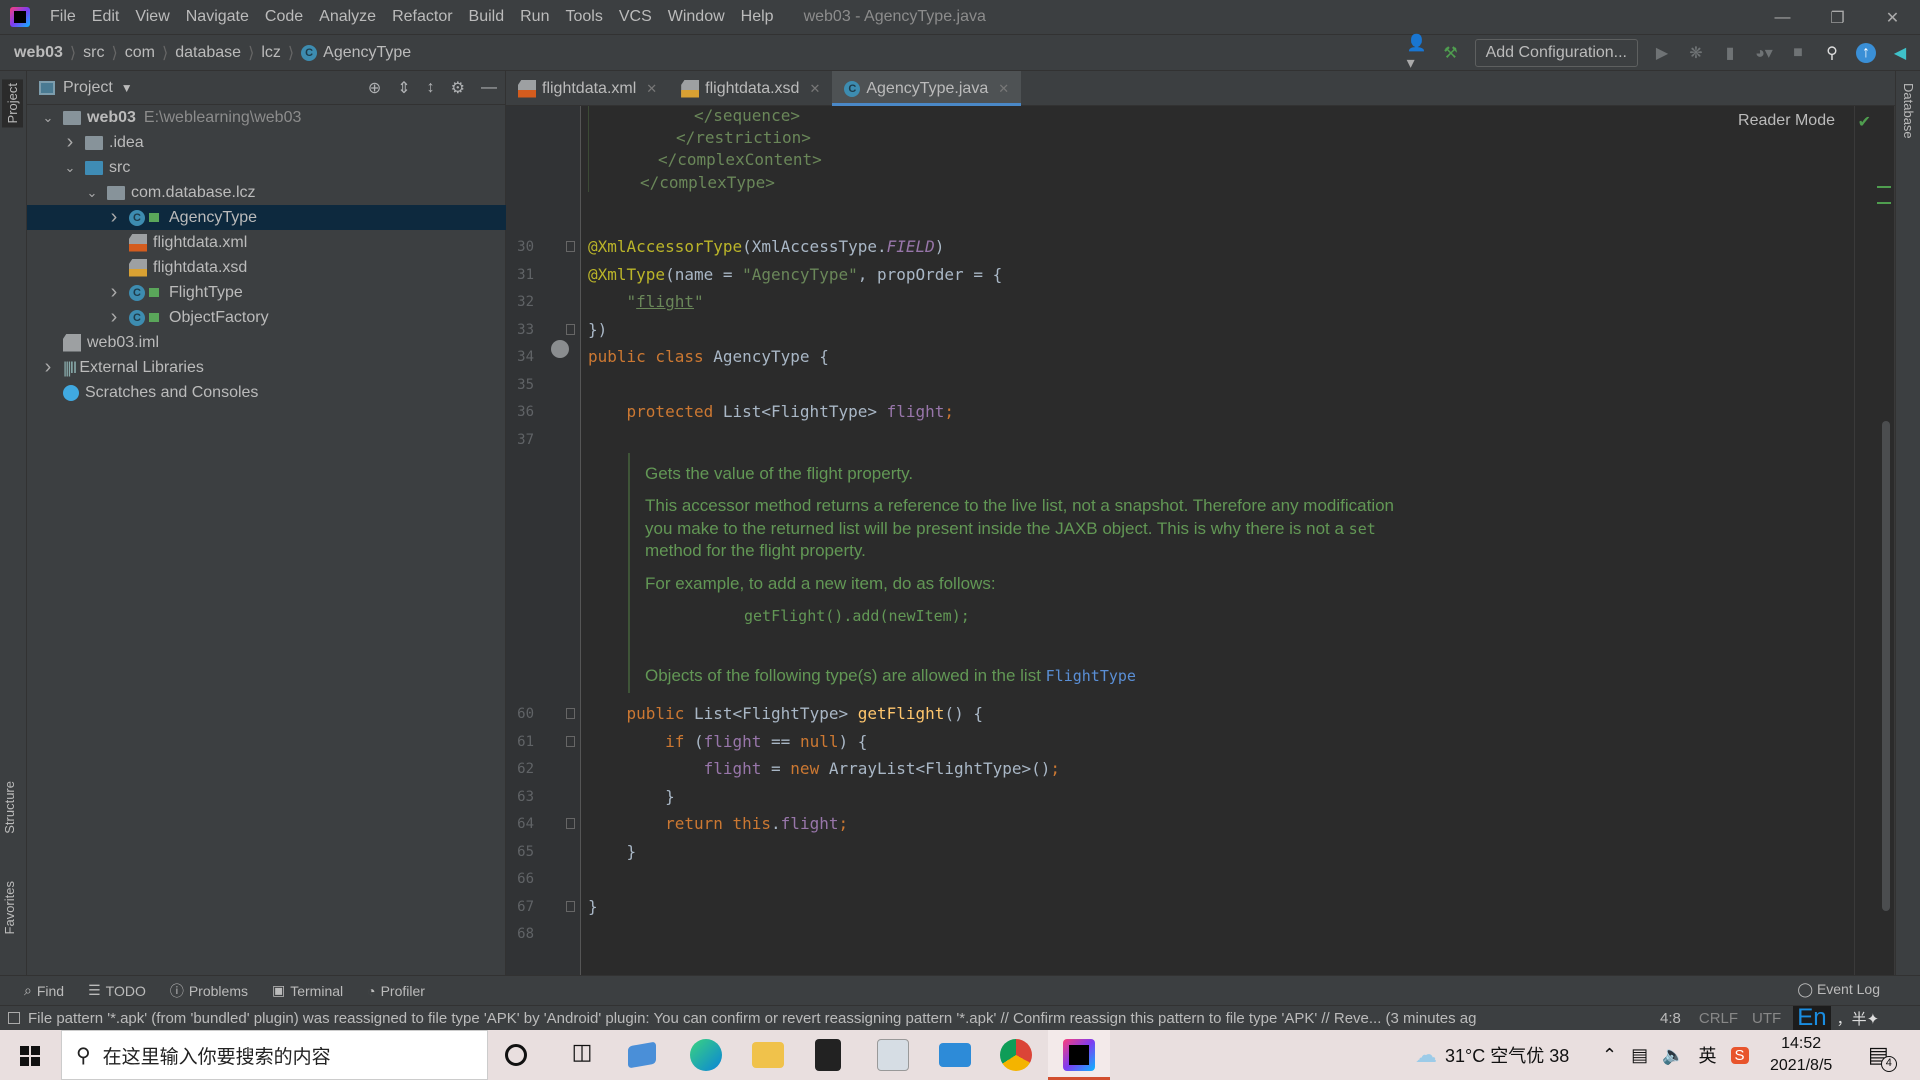  What do you see at coordinates (30, 1056) in the screenshot?
I see `start-button` at bounding box center [30, 1056].